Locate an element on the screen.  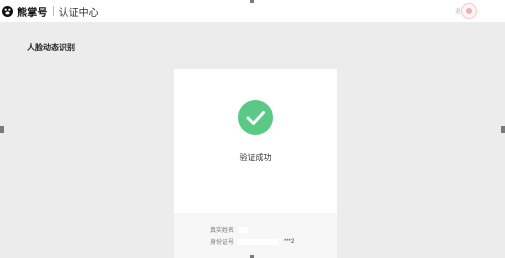
brand-logo: 熊掌号 is located at coordinates (25, 11).